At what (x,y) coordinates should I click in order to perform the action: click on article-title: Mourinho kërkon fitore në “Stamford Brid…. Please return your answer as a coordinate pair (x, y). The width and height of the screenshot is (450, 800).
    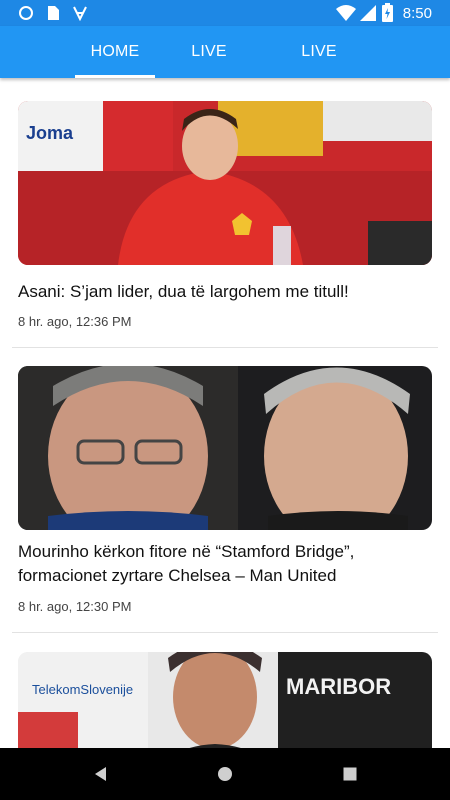
    Looking at the image, I should click on (223, 564).